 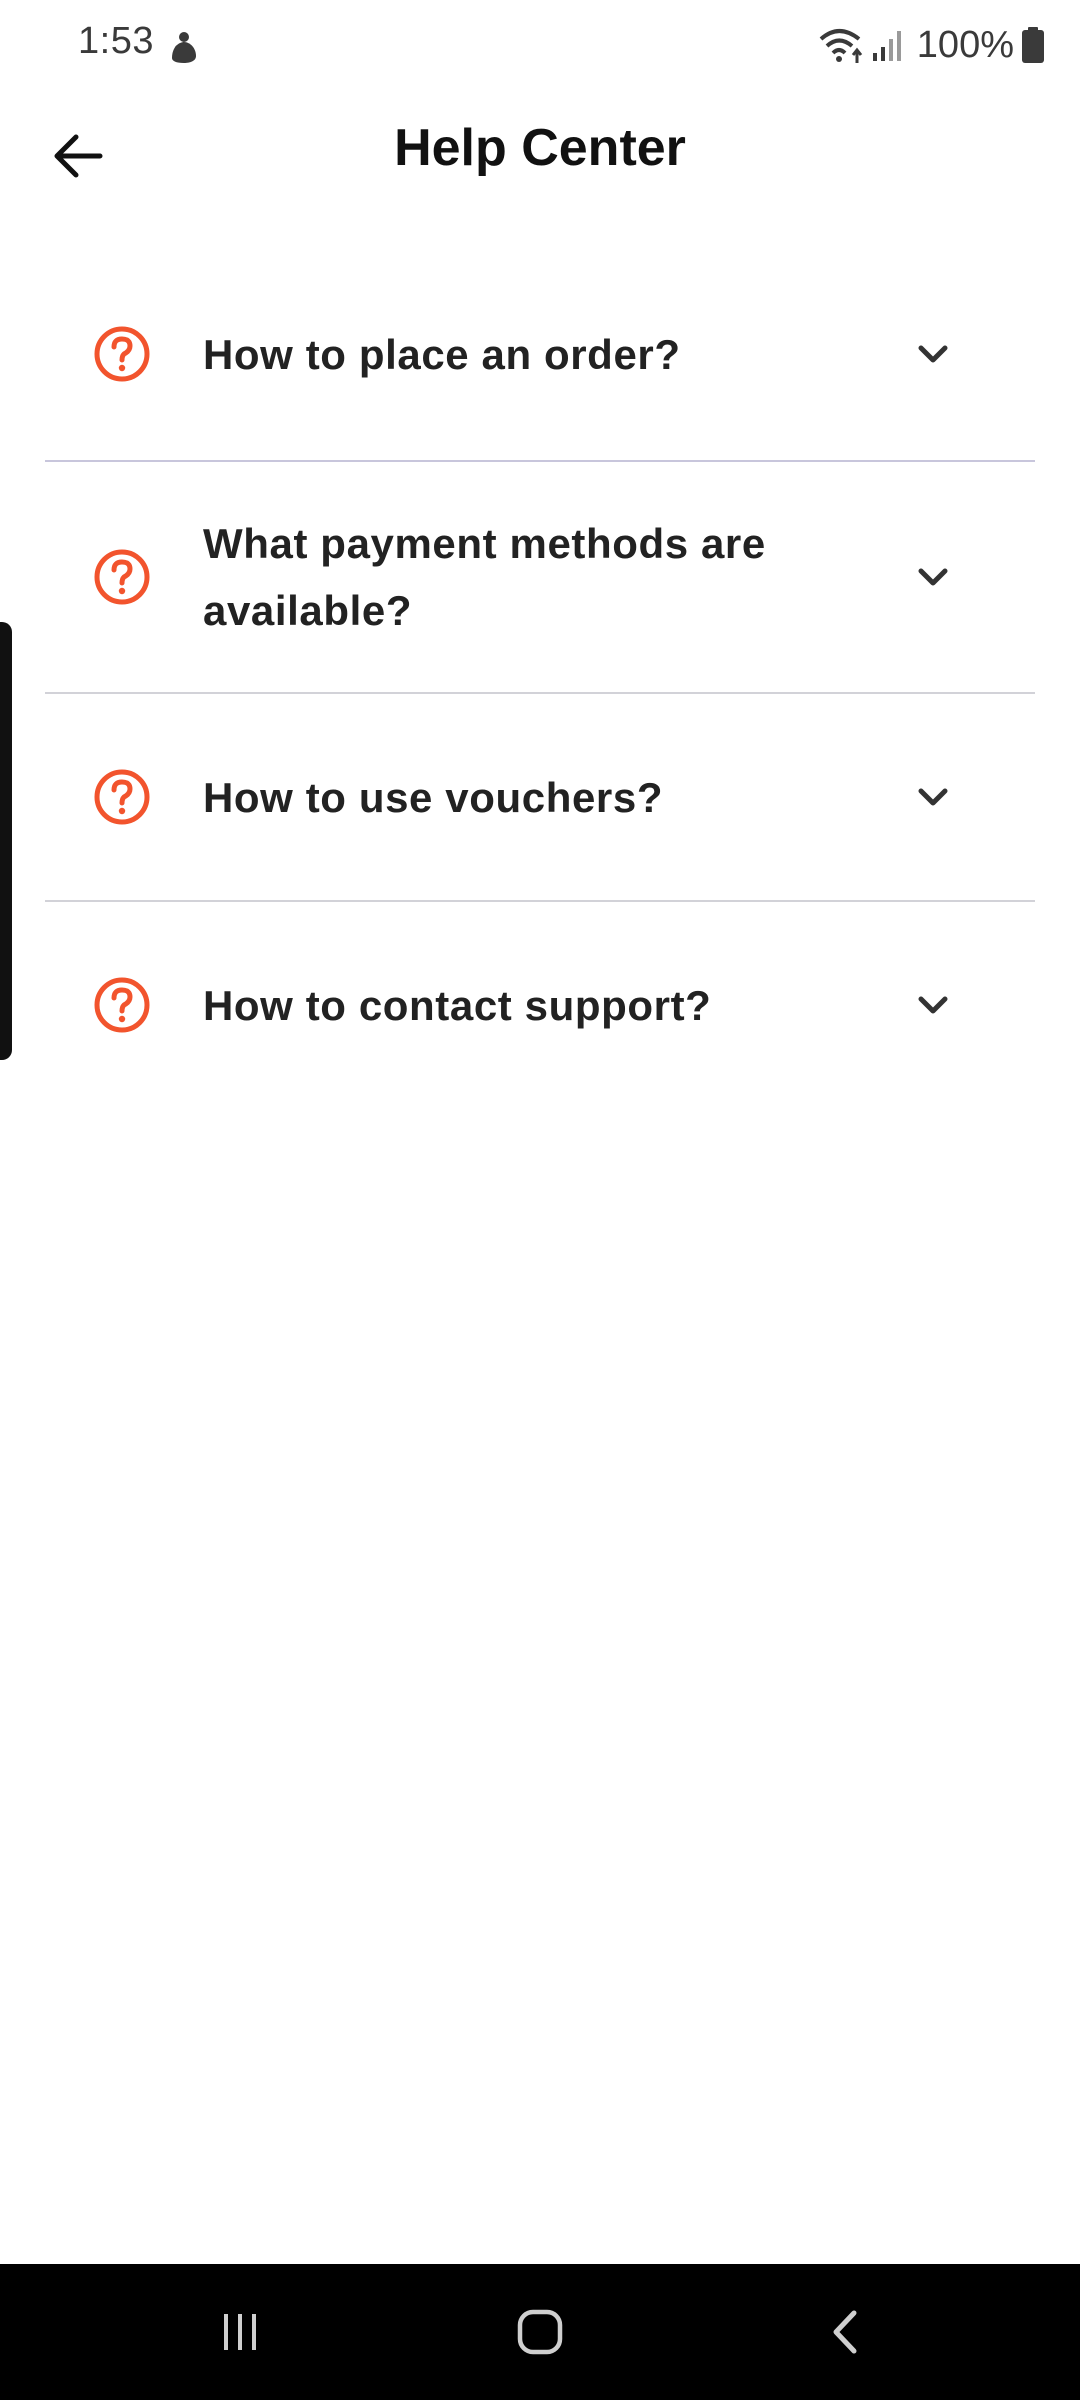 What do you see at coordinates (886, 46) in the screenshot?
I see `signal-icon` at bounding box center [886, 46].